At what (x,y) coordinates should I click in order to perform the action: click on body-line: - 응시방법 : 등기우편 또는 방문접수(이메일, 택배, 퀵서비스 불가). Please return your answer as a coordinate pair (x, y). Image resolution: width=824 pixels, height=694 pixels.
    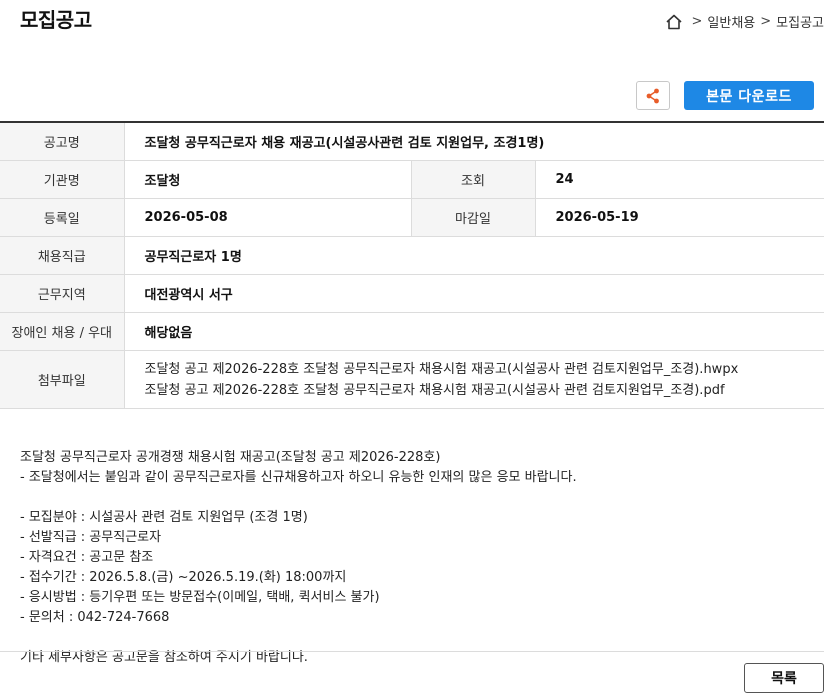
    Looking at the image, I should click on (200, 597).